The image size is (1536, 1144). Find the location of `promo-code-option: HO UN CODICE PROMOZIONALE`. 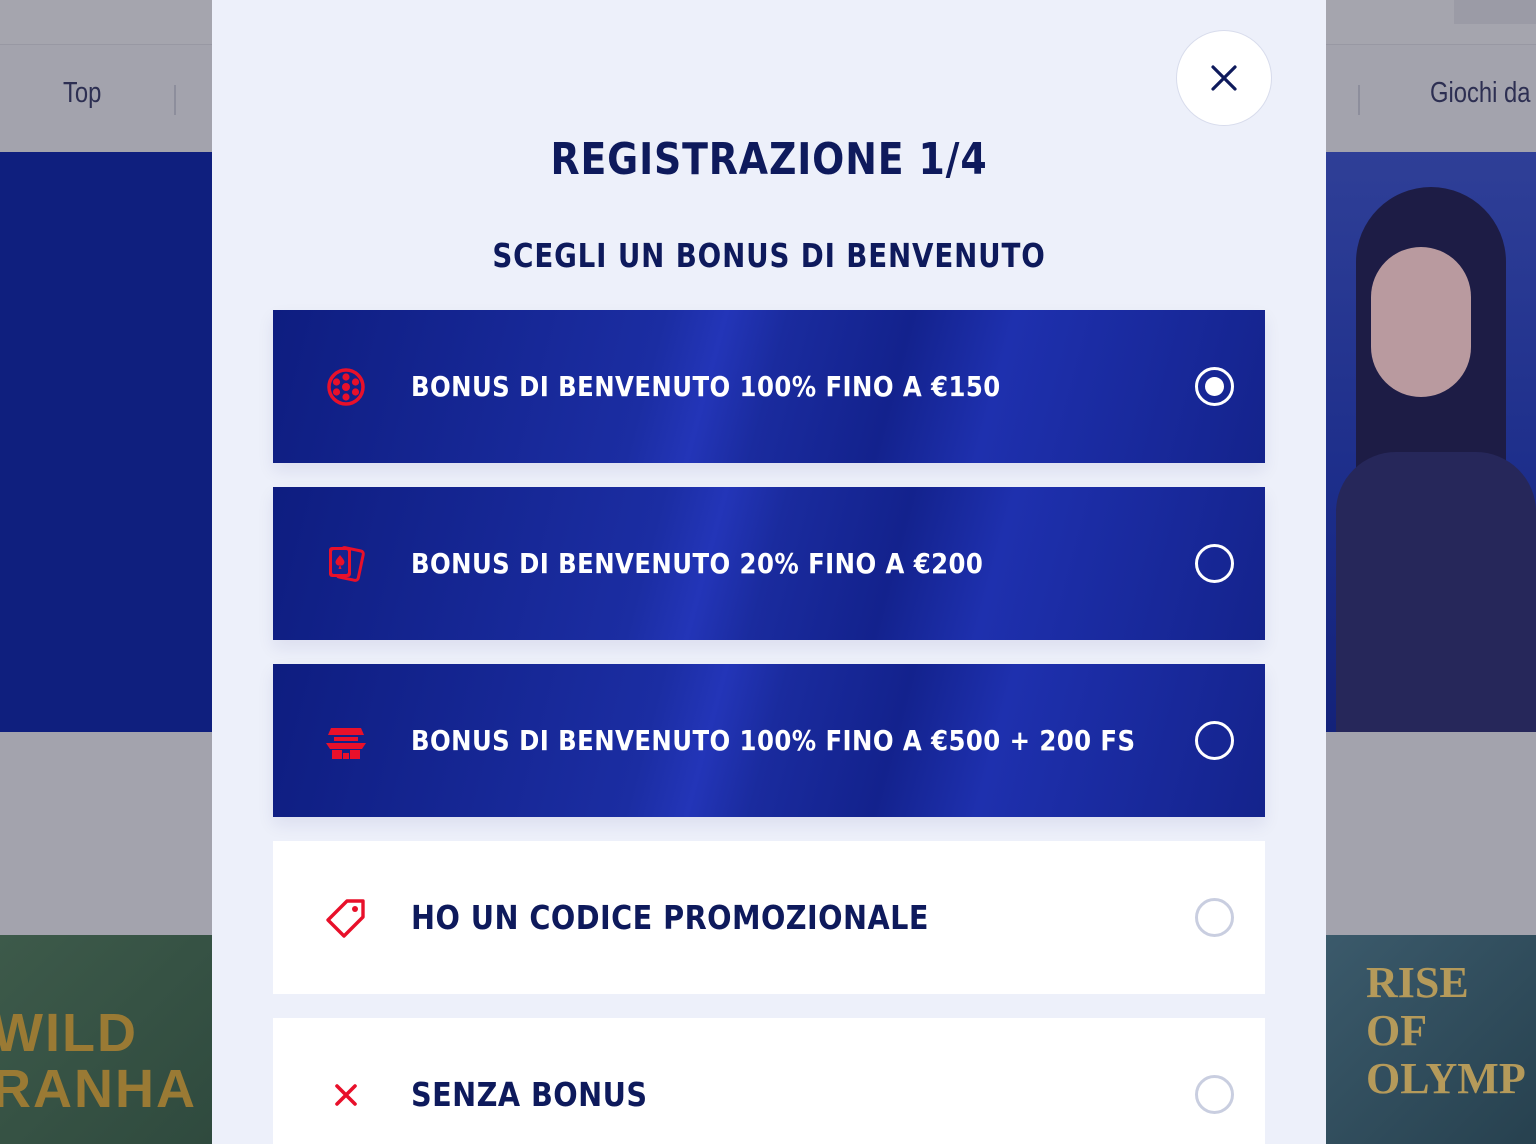

promo-code-option: HO UN CODICE PROMOZIONALE is located at coordinates (769, 917).